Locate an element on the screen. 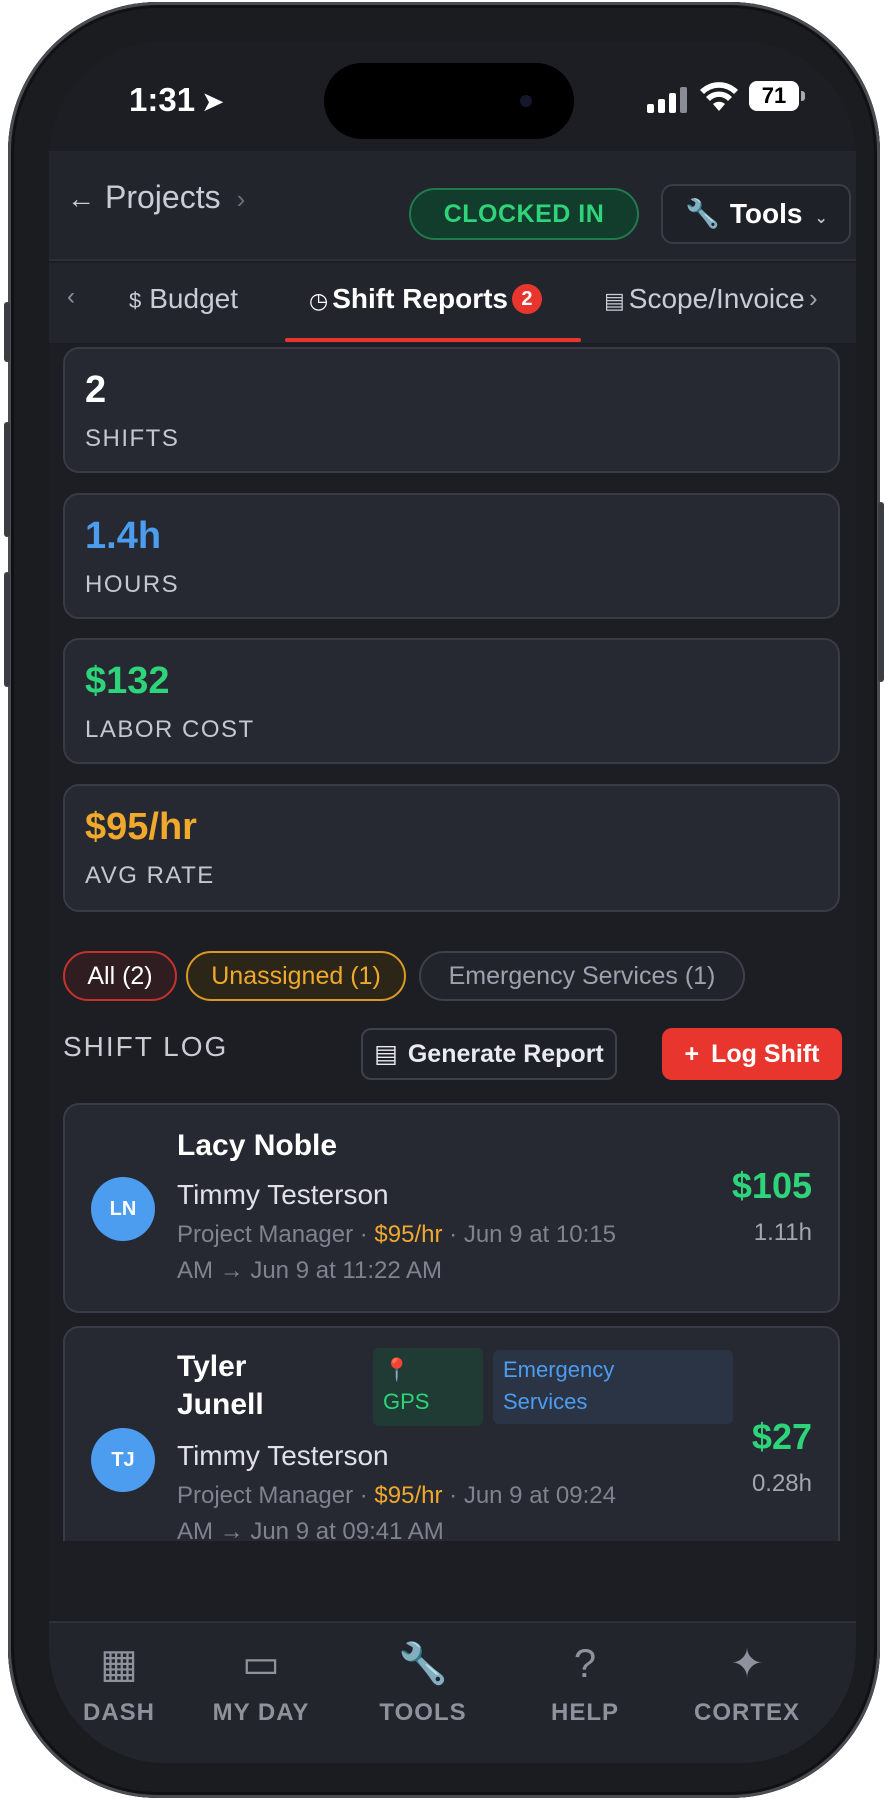 The image size is (889, 1800). stat-value: $132 is located at coordinates (127, 681).